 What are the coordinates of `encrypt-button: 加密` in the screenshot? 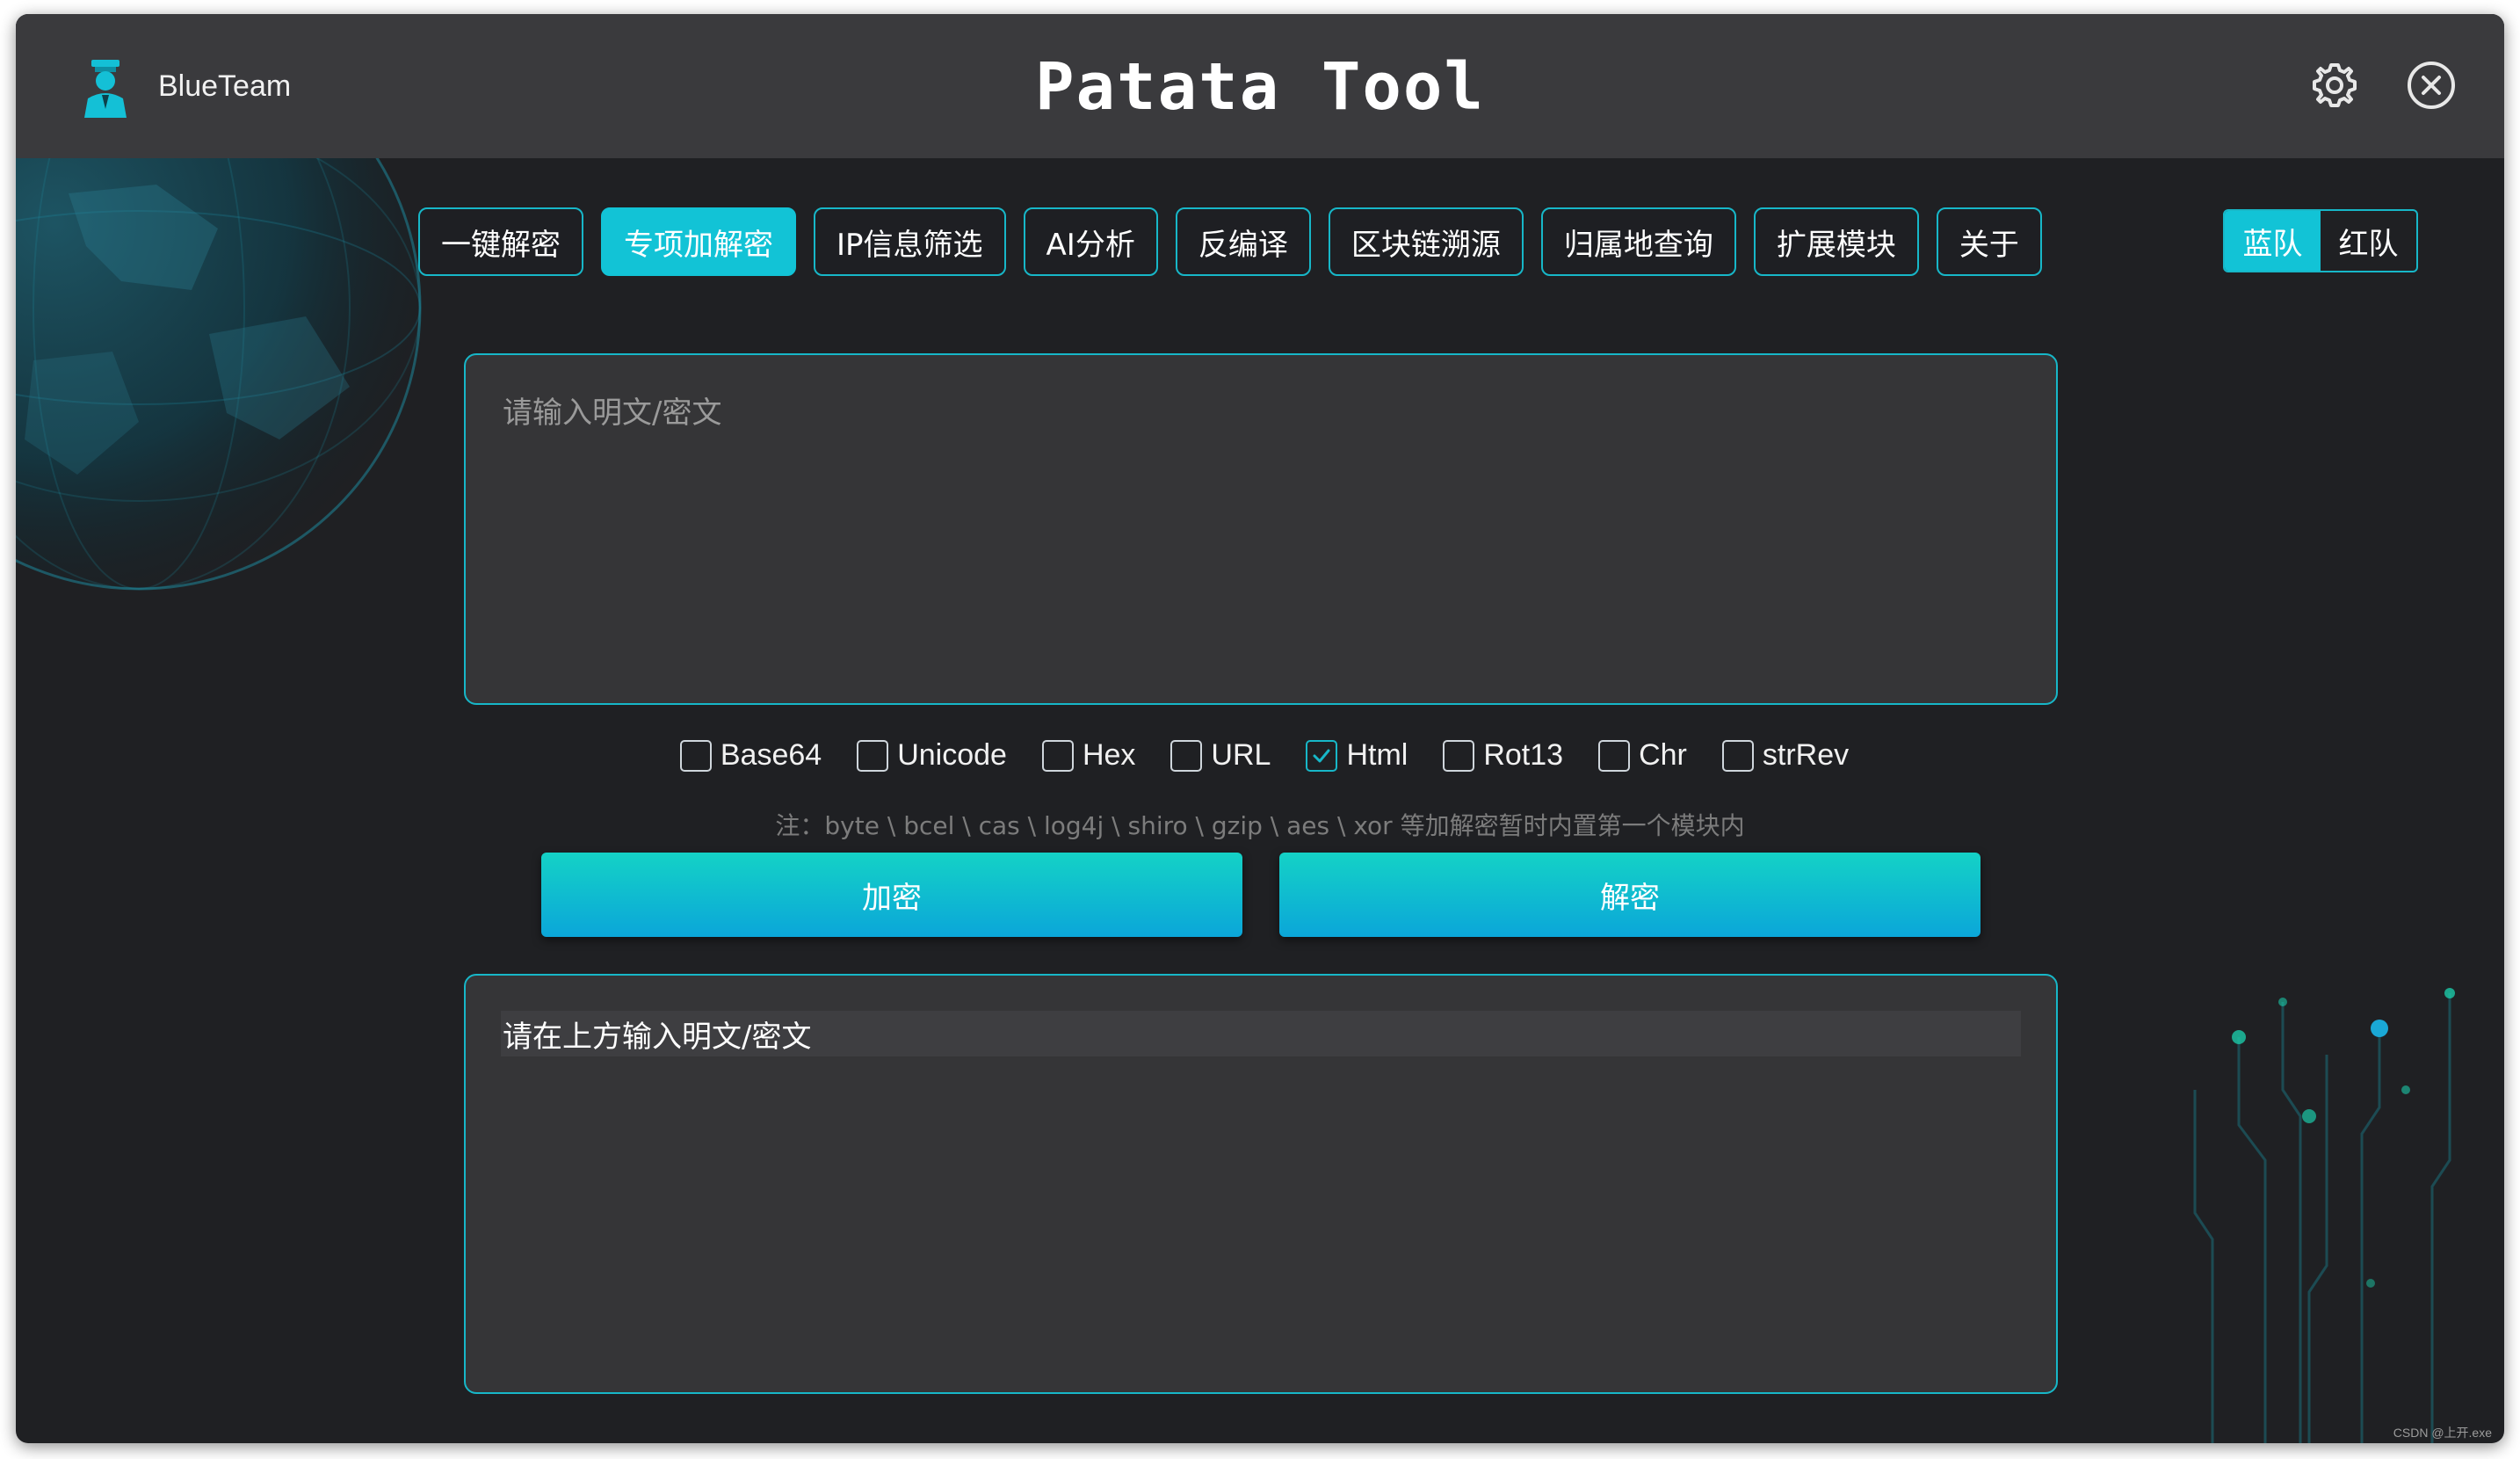 It's located at (891, 895).